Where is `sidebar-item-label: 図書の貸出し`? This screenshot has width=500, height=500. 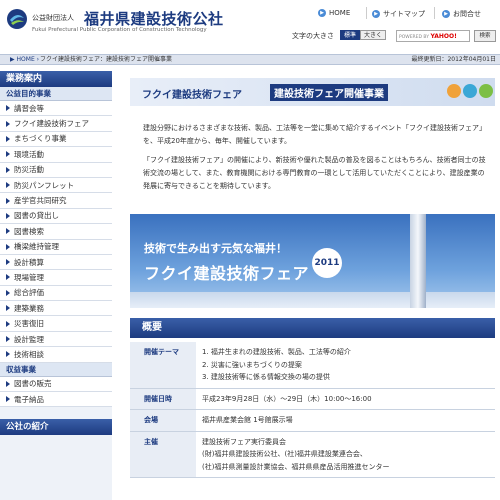
sidebar-item-label: 図書の貸出し is located at coordinates (36, 216).